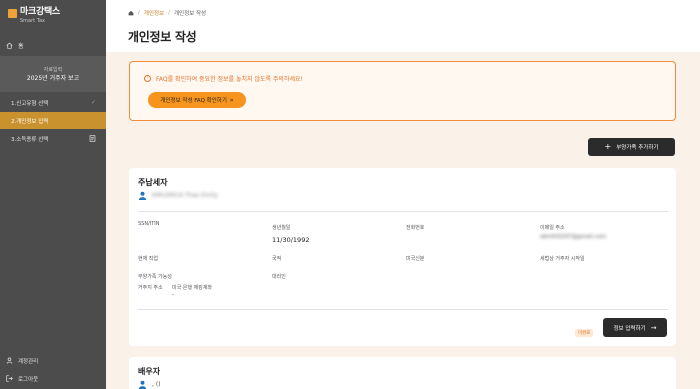 The height and width of the screenshot is (389, 700). What do you see at coordinates (53, 360) in the screenshot?
I see `sidebar-item-account: 계정관리` at bounding box center [53, 360].